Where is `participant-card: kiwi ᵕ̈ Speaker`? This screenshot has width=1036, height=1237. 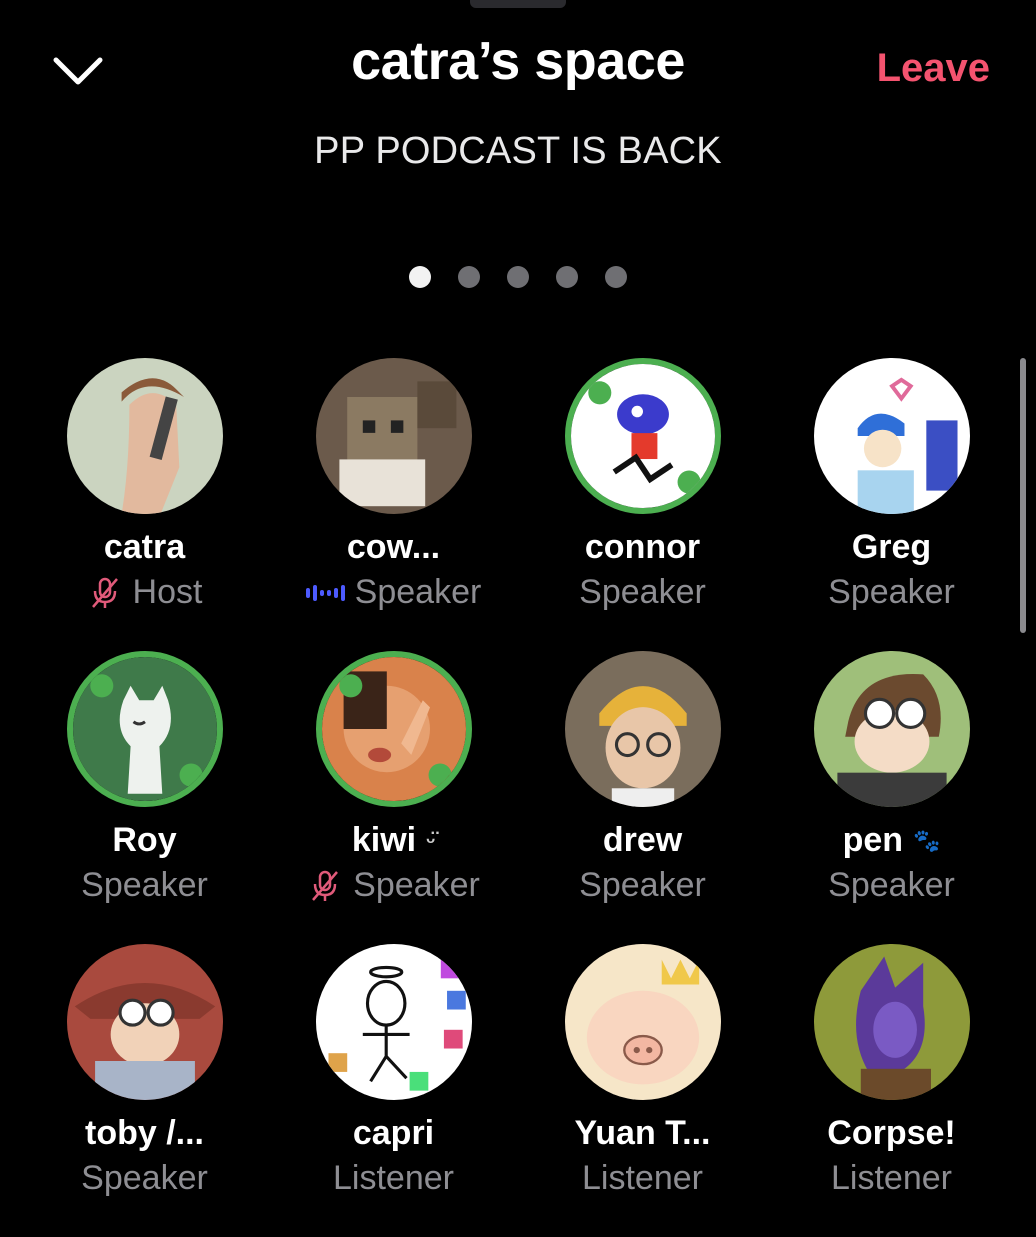
participant-card: kiwi ᵕ̈ Speaker is located at coordinates (393, 797).